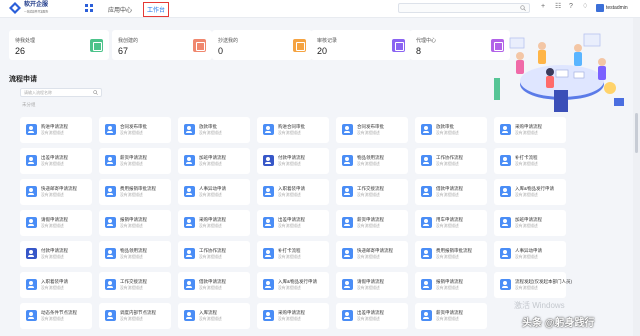  What do you see at coordinates (558, 7) in the screenshot?
I see `grid-menu-icon: ☷` at bounding box center [558, 7].